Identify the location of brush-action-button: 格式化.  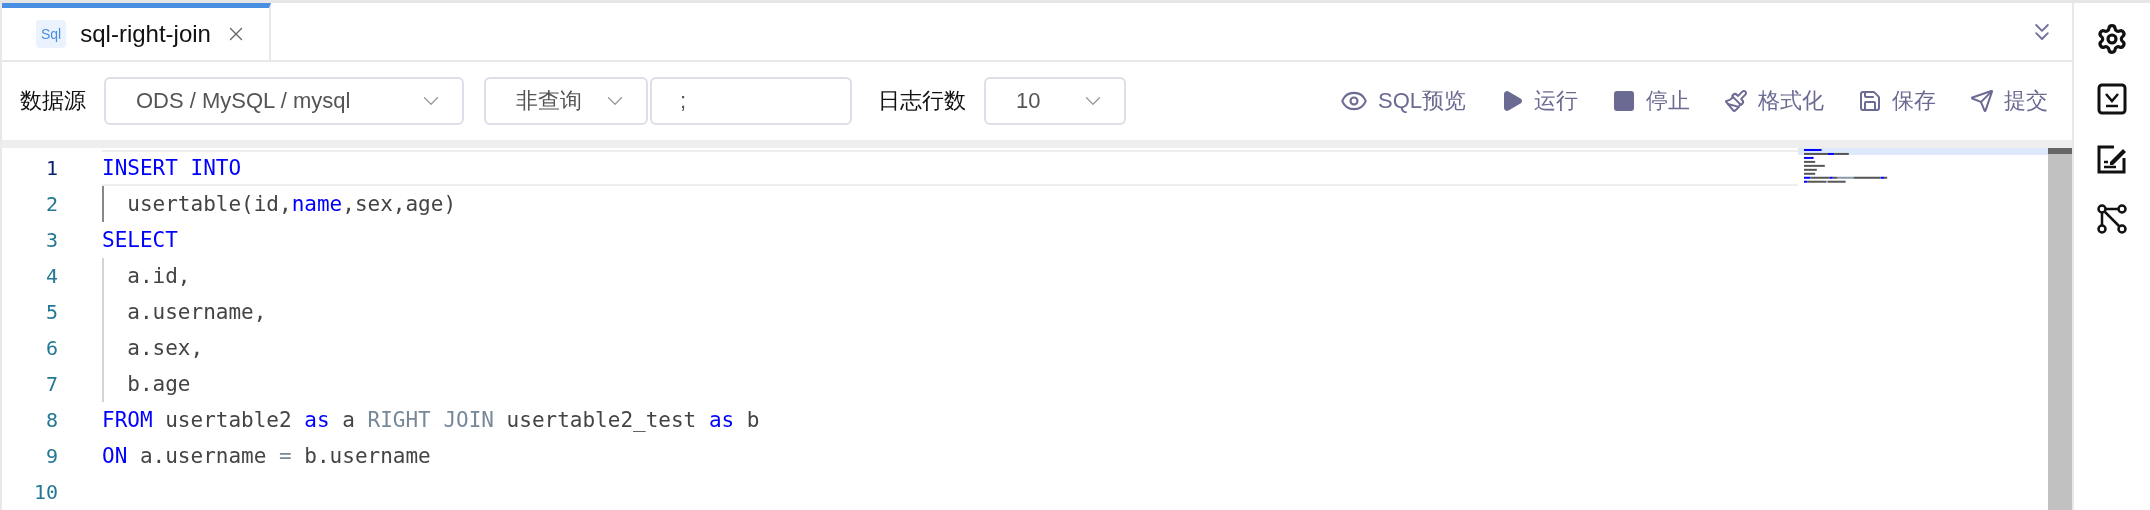
(1774, 101).